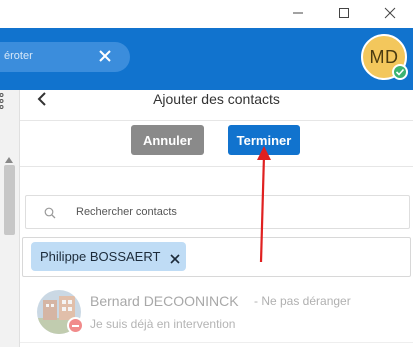 The width and height of the screenshot is (413, 347). Describe the element at coordinates (65, 57) in the screenshot. I see `header-search-field: éroter` at that location.